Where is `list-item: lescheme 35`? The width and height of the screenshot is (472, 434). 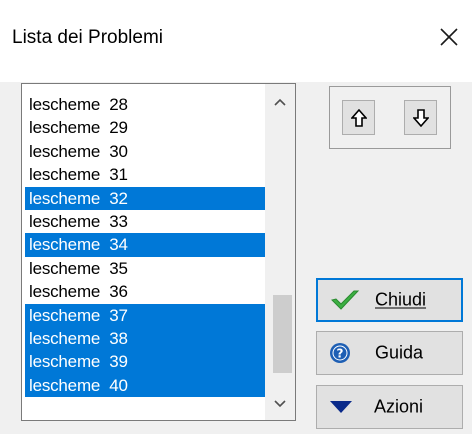 list-item: lescheme 35 is located at coordinates (145, 268).